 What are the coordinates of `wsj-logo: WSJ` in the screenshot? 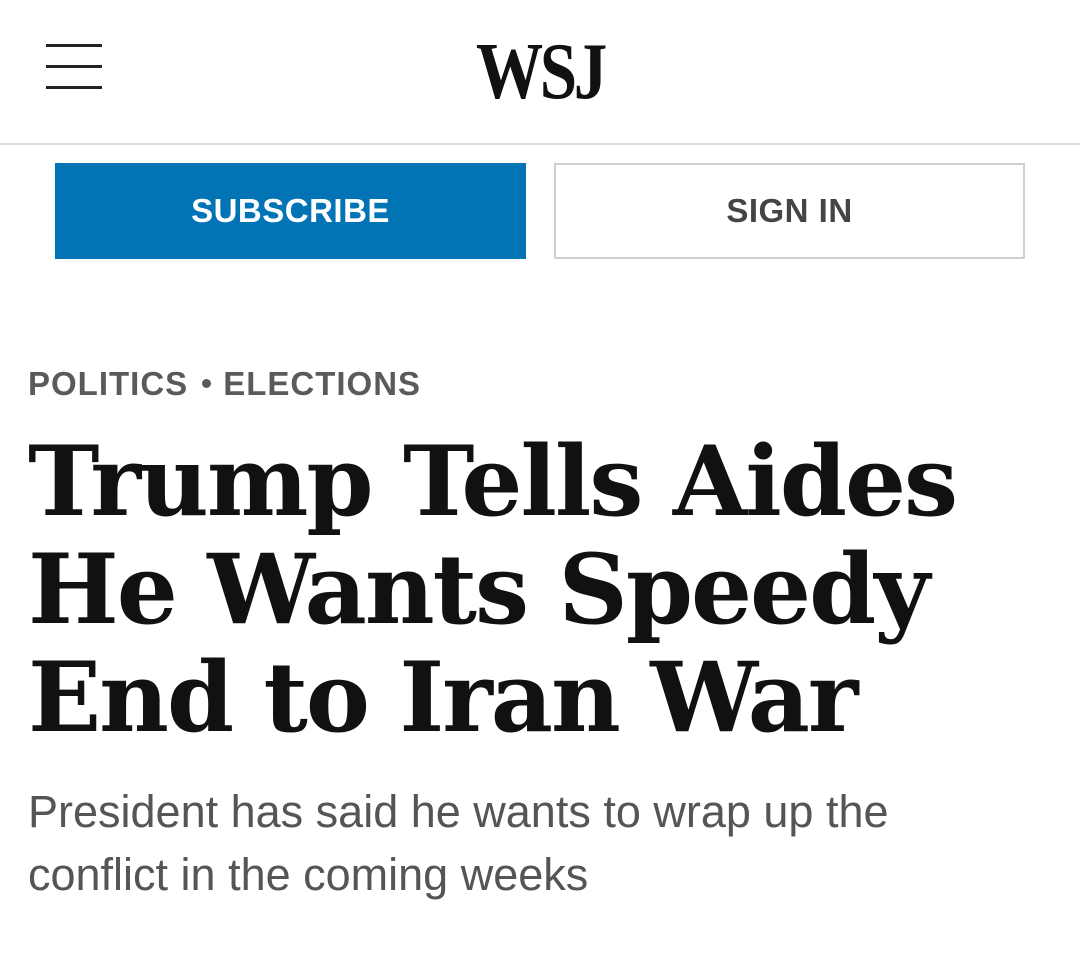 It's located at (539, 72).